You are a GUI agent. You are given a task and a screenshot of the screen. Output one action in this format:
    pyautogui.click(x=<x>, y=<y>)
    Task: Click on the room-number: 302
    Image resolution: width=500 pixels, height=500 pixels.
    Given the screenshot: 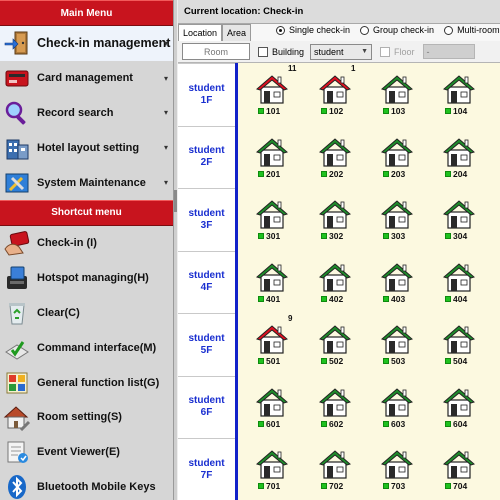 What is the action you would take?
    pyautogui.click(x=332, y=236)
    